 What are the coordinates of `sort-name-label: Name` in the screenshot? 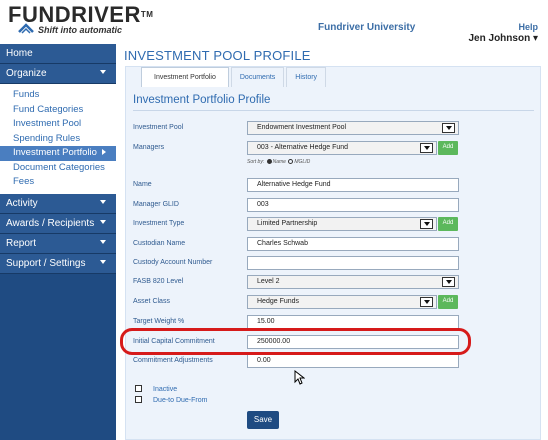 It's located at (279, 162).